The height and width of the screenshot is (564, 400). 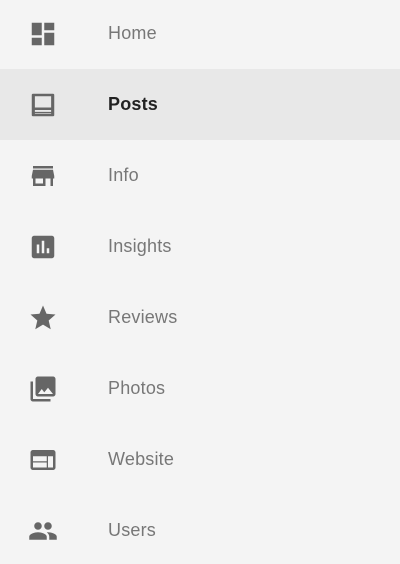 I want to click on sidebar-item-home: Home, so click(x=200, y=34).